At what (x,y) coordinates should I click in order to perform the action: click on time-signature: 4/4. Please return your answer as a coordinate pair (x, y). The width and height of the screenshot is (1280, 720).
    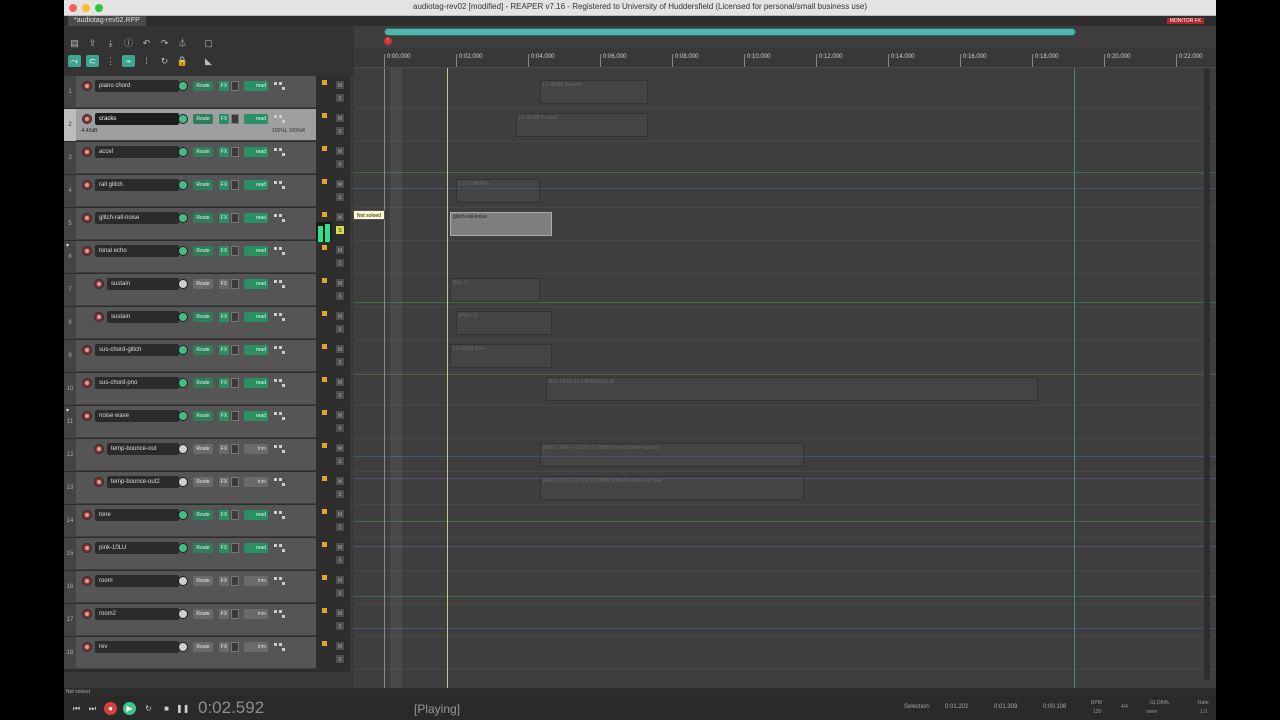
    Looking at the image, I should click on (1124, 707).